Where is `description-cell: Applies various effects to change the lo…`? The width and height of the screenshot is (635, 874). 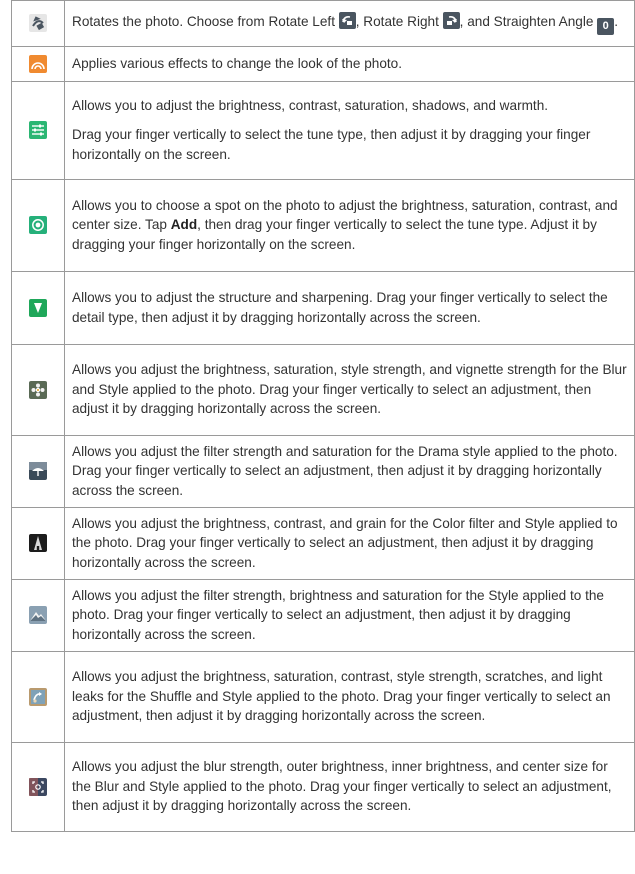 description-cell: Applies various effects to change the lo… is located at coordinates (349, 64).